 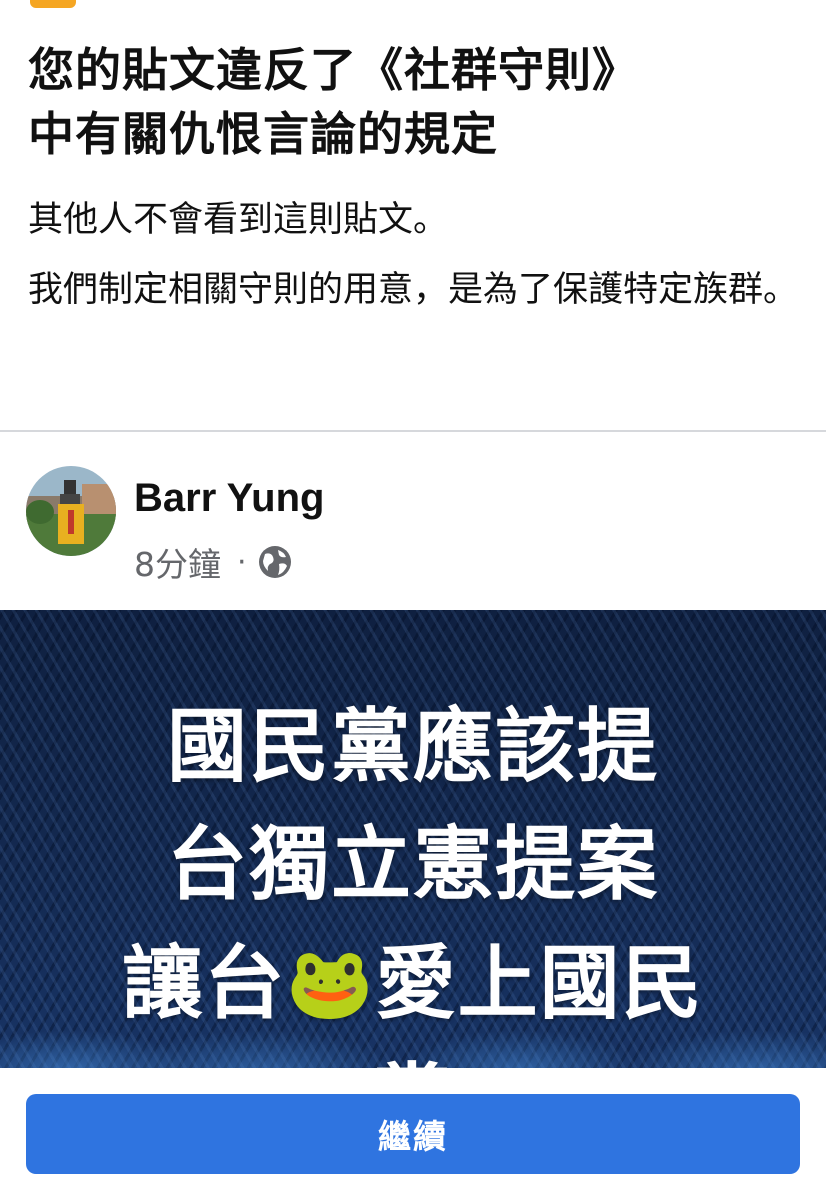 I want to click on notice-hidden-text: 其他人不會看到這則貼文。, so click(x=238, y=220).